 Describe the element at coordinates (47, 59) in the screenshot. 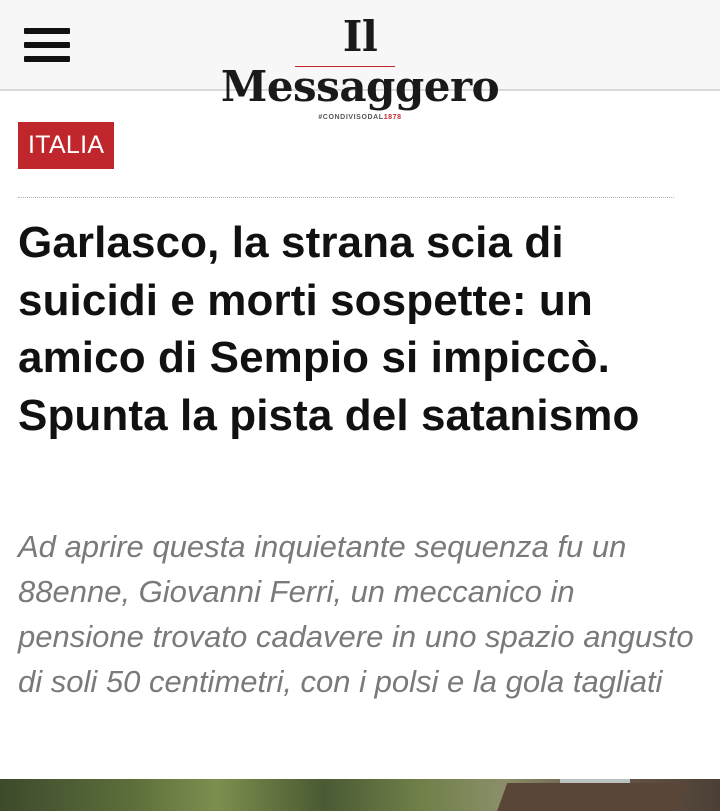

I see `hamburger-bar-bottom` at that location.